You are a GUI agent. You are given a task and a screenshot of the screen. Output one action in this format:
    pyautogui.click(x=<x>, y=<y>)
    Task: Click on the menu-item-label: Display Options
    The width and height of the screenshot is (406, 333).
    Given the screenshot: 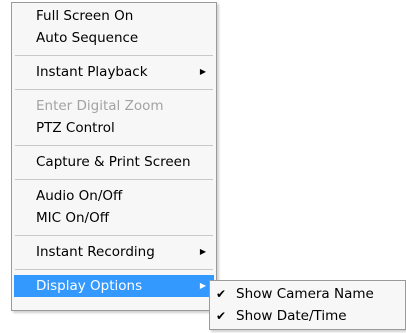 What is the action you would take?
    pyautogui.click(x=89, y=286)
    